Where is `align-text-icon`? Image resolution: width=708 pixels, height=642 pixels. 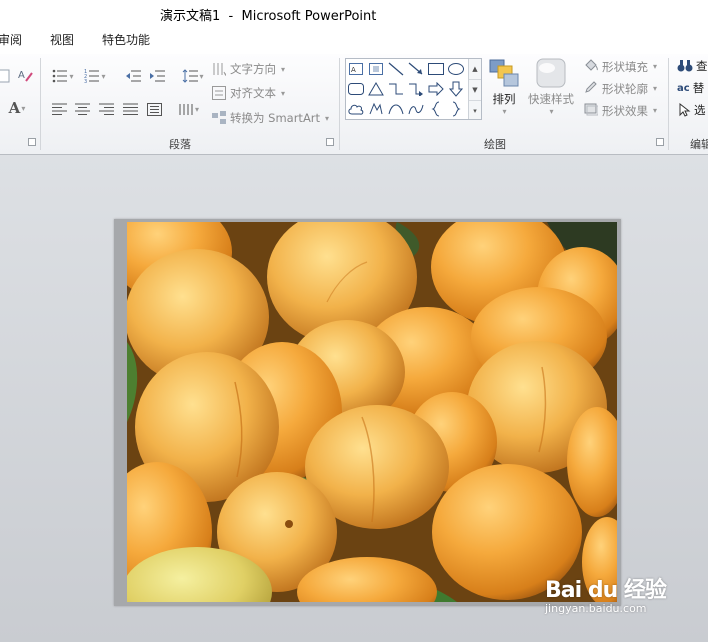
align-text-icon is located at coordinates (219, 93).